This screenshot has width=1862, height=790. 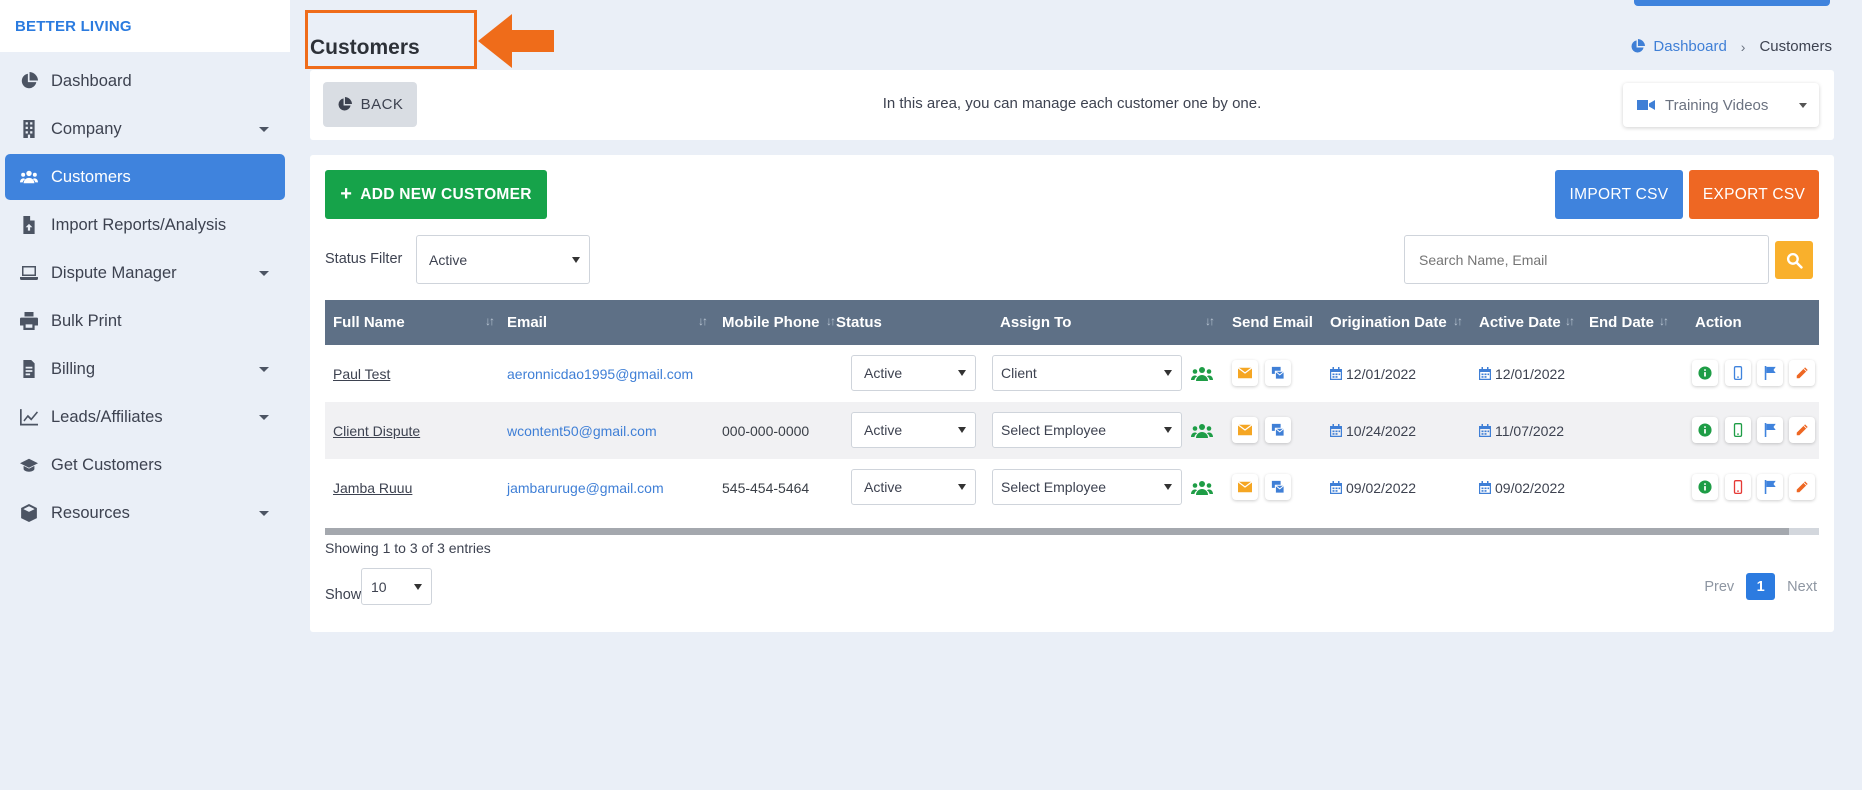 I want to click on horizontal-scrollbar, so click(x=1072, y=531).